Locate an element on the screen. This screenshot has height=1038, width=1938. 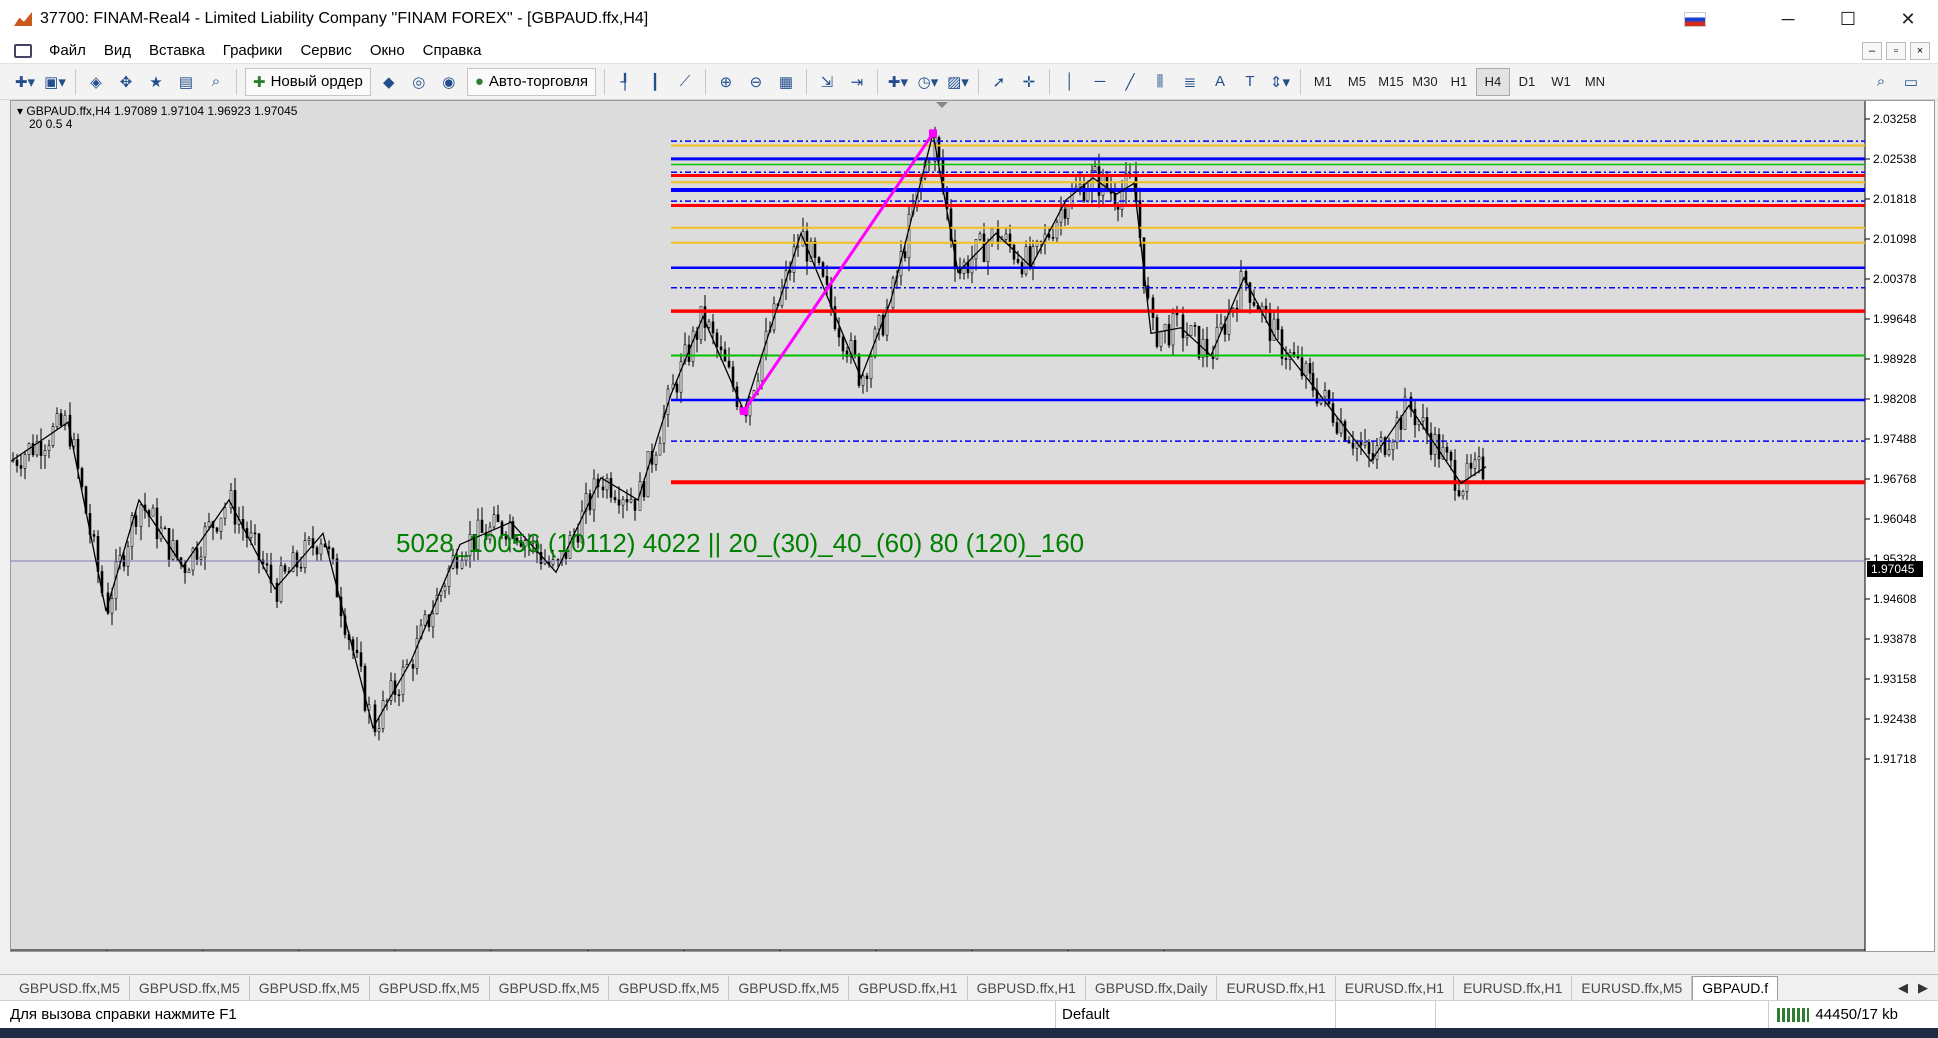
mdi-restore-button: ▫ is located at coordinates (1896, 50).